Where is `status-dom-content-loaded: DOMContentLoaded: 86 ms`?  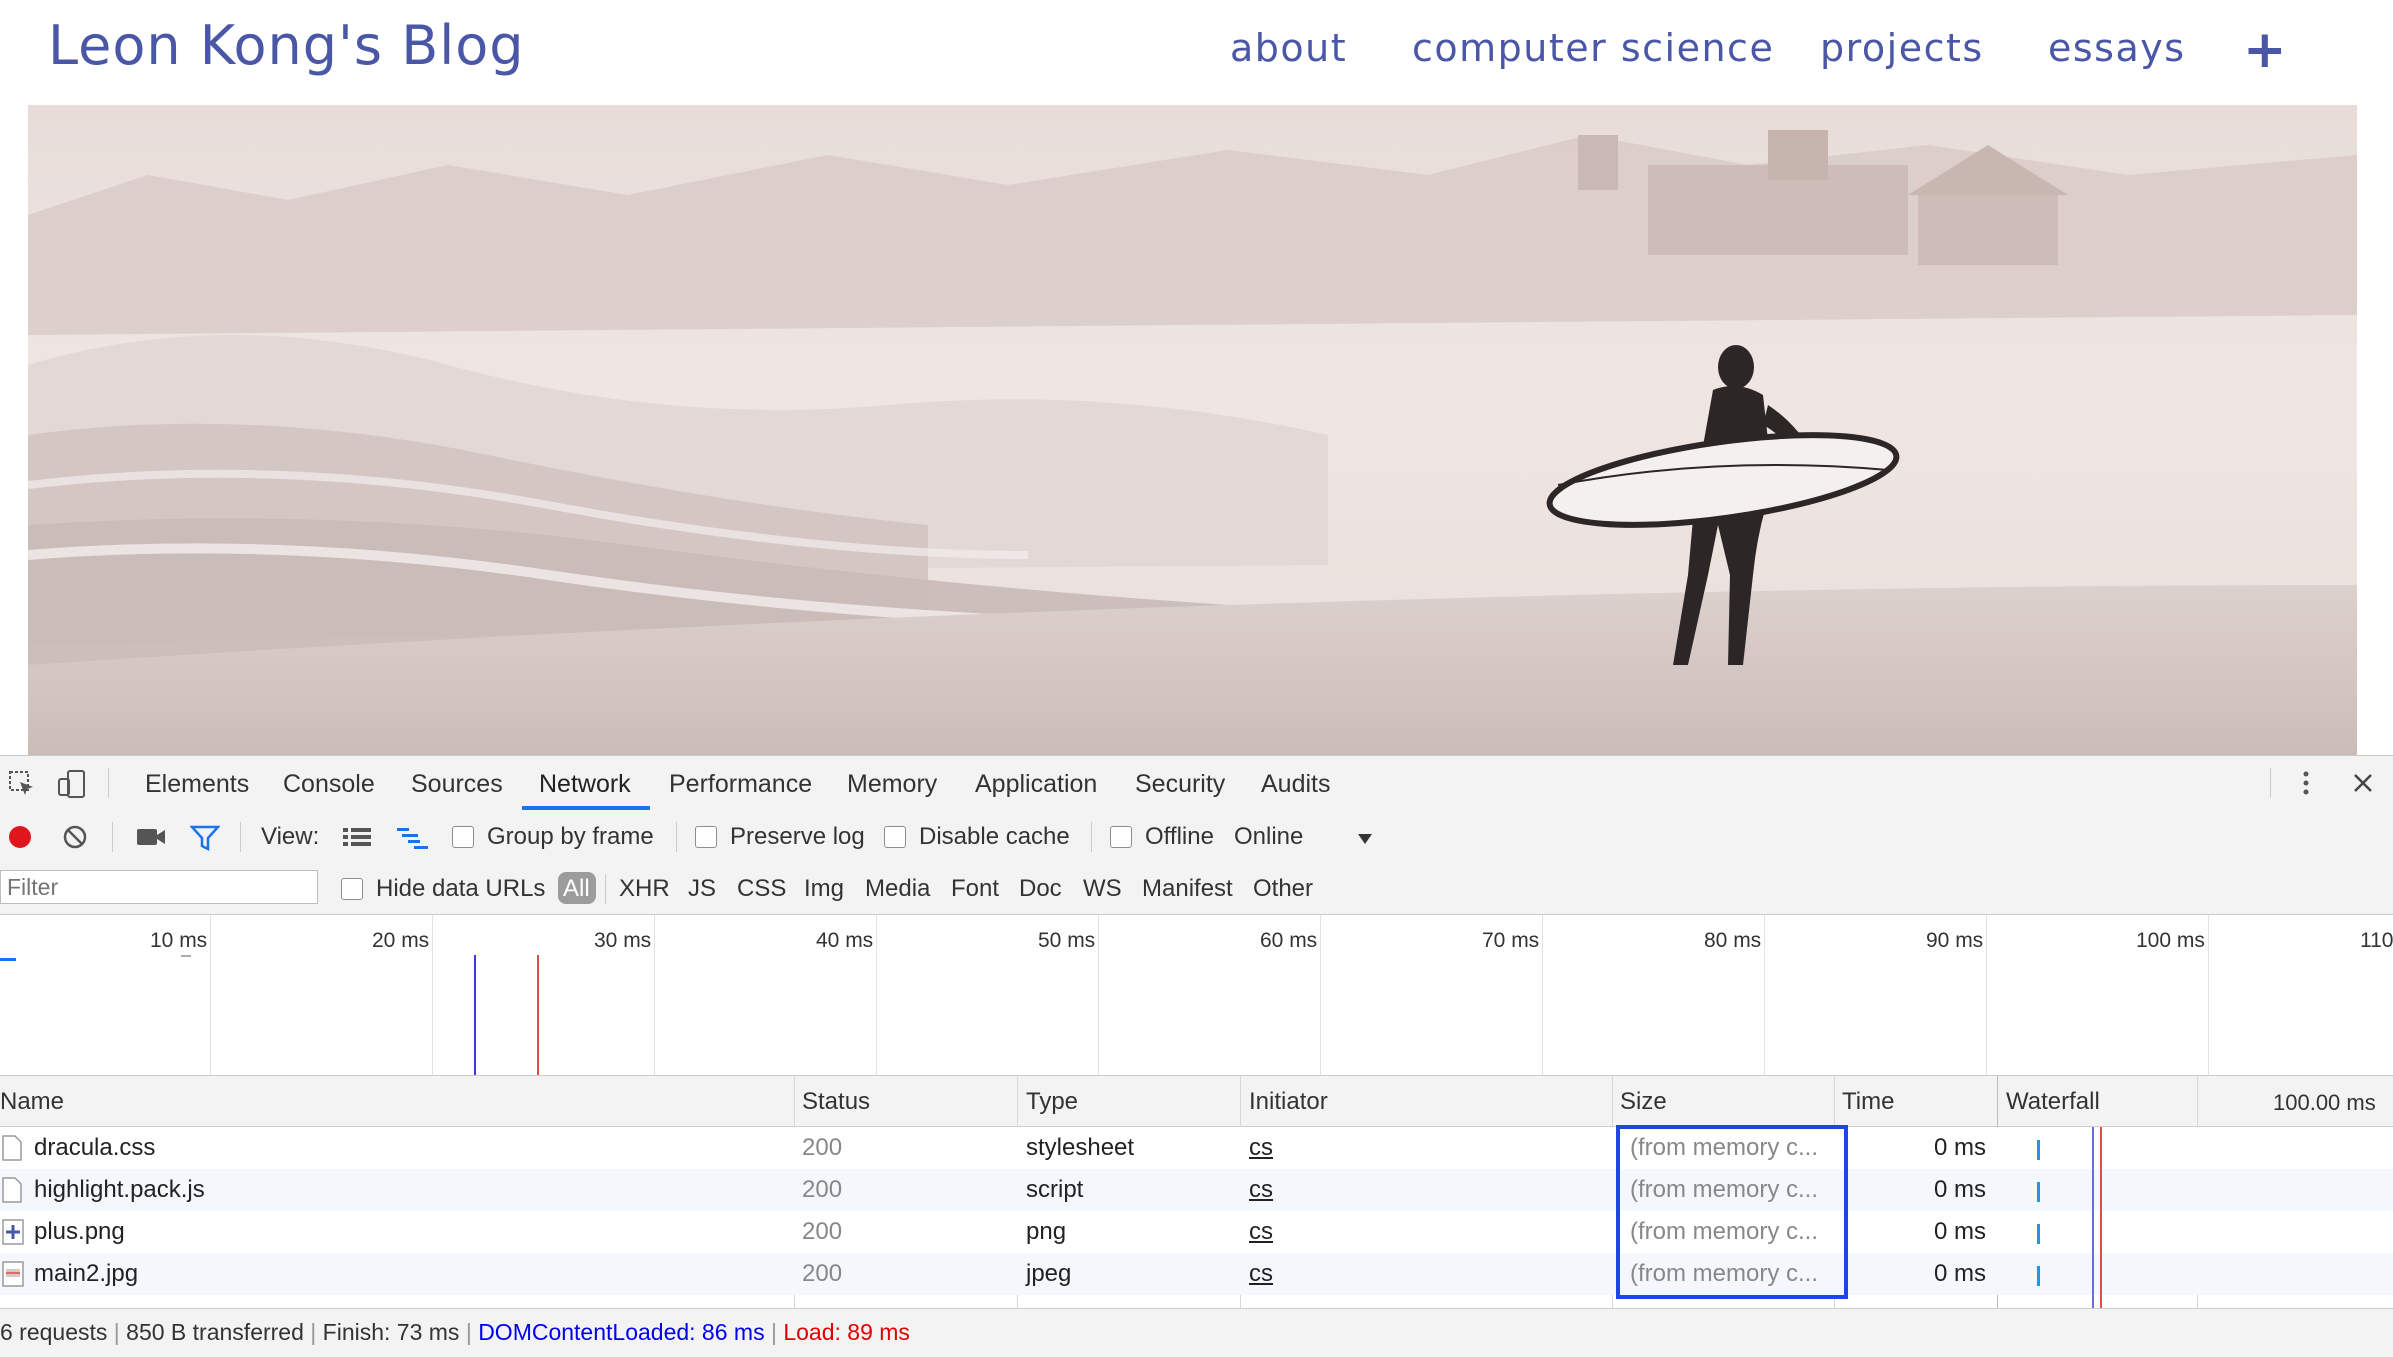 status-dom-content-loaded: DOMContentLoaded: 86 ms is located at coordinates (621, 1332).